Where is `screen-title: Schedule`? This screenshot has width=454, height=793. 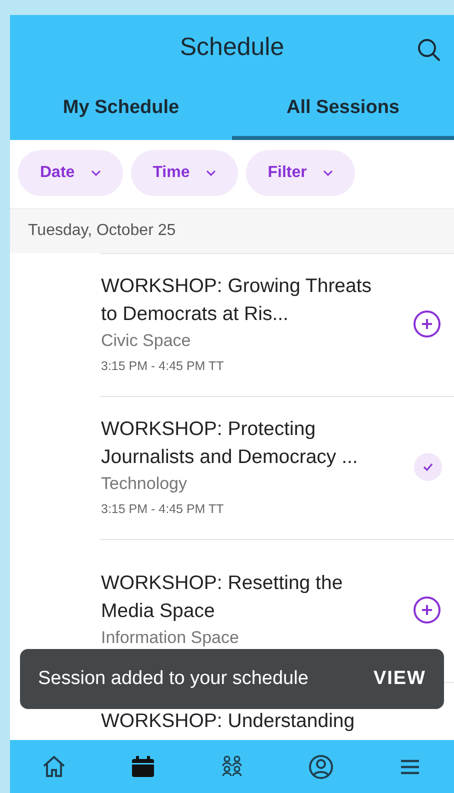
screen-title: Schedule is located at coordinates (232, 47).